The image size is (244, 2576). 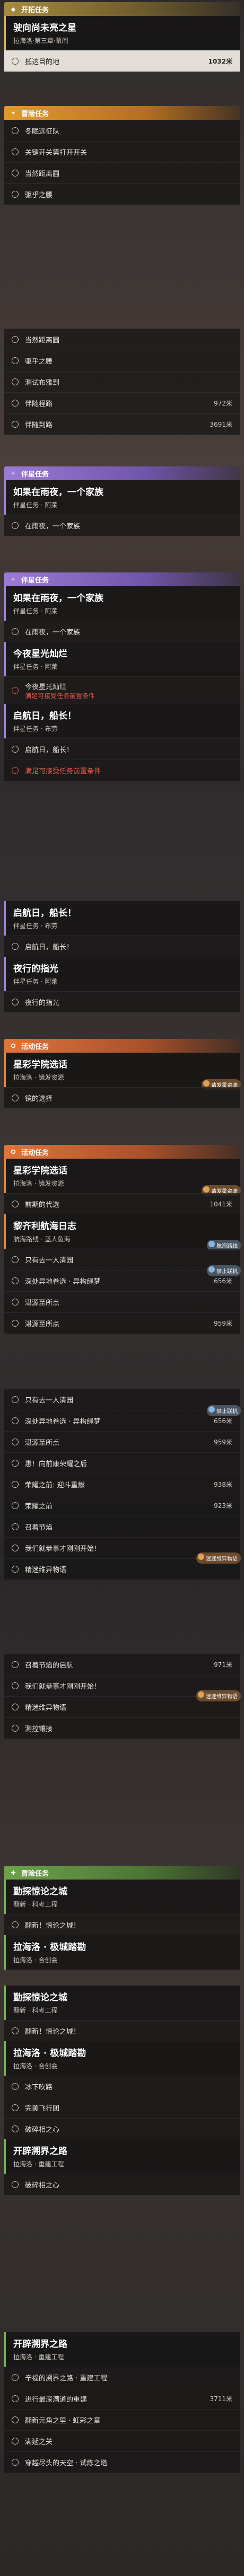 I want to click on list-item: 前期的代选 1041米, so click(x=122, y=1203).